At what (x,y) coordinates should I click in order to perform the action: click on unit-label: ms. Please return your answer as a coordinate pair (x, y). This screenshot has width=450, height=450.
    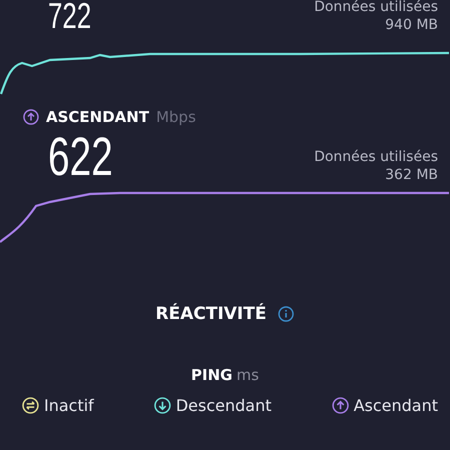
    Looking at the image, I should click on (247, 375).